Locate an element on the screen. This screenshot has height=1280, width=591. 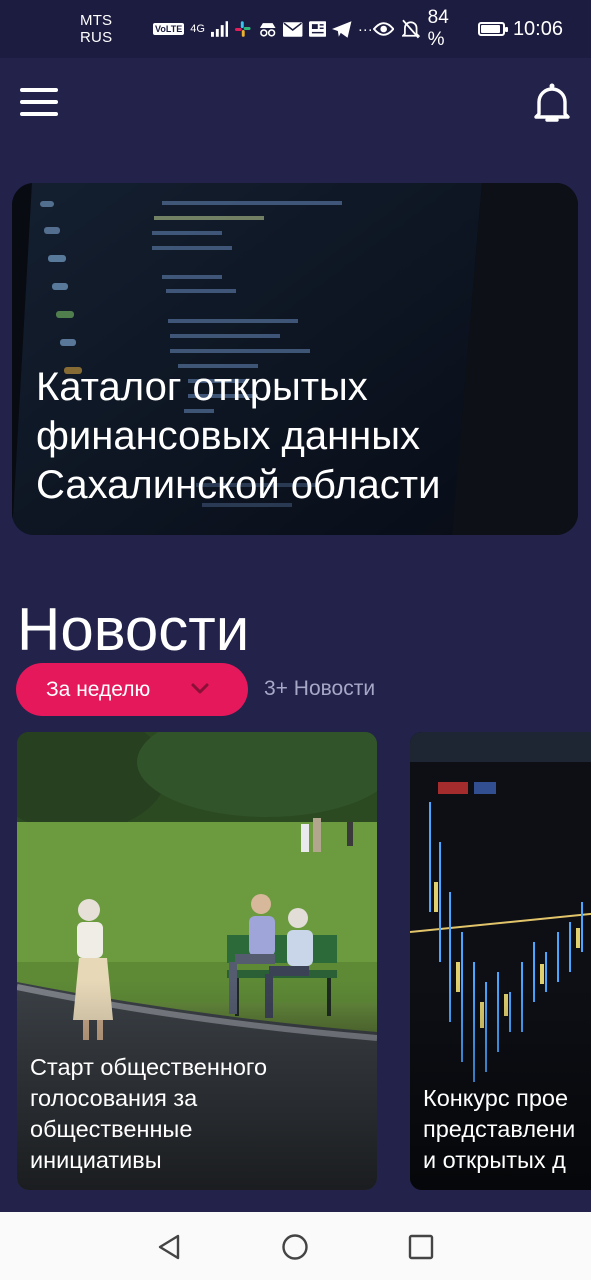
news-card: Конкурс прое представлени и открытых д is located at coordinates (500, 961).